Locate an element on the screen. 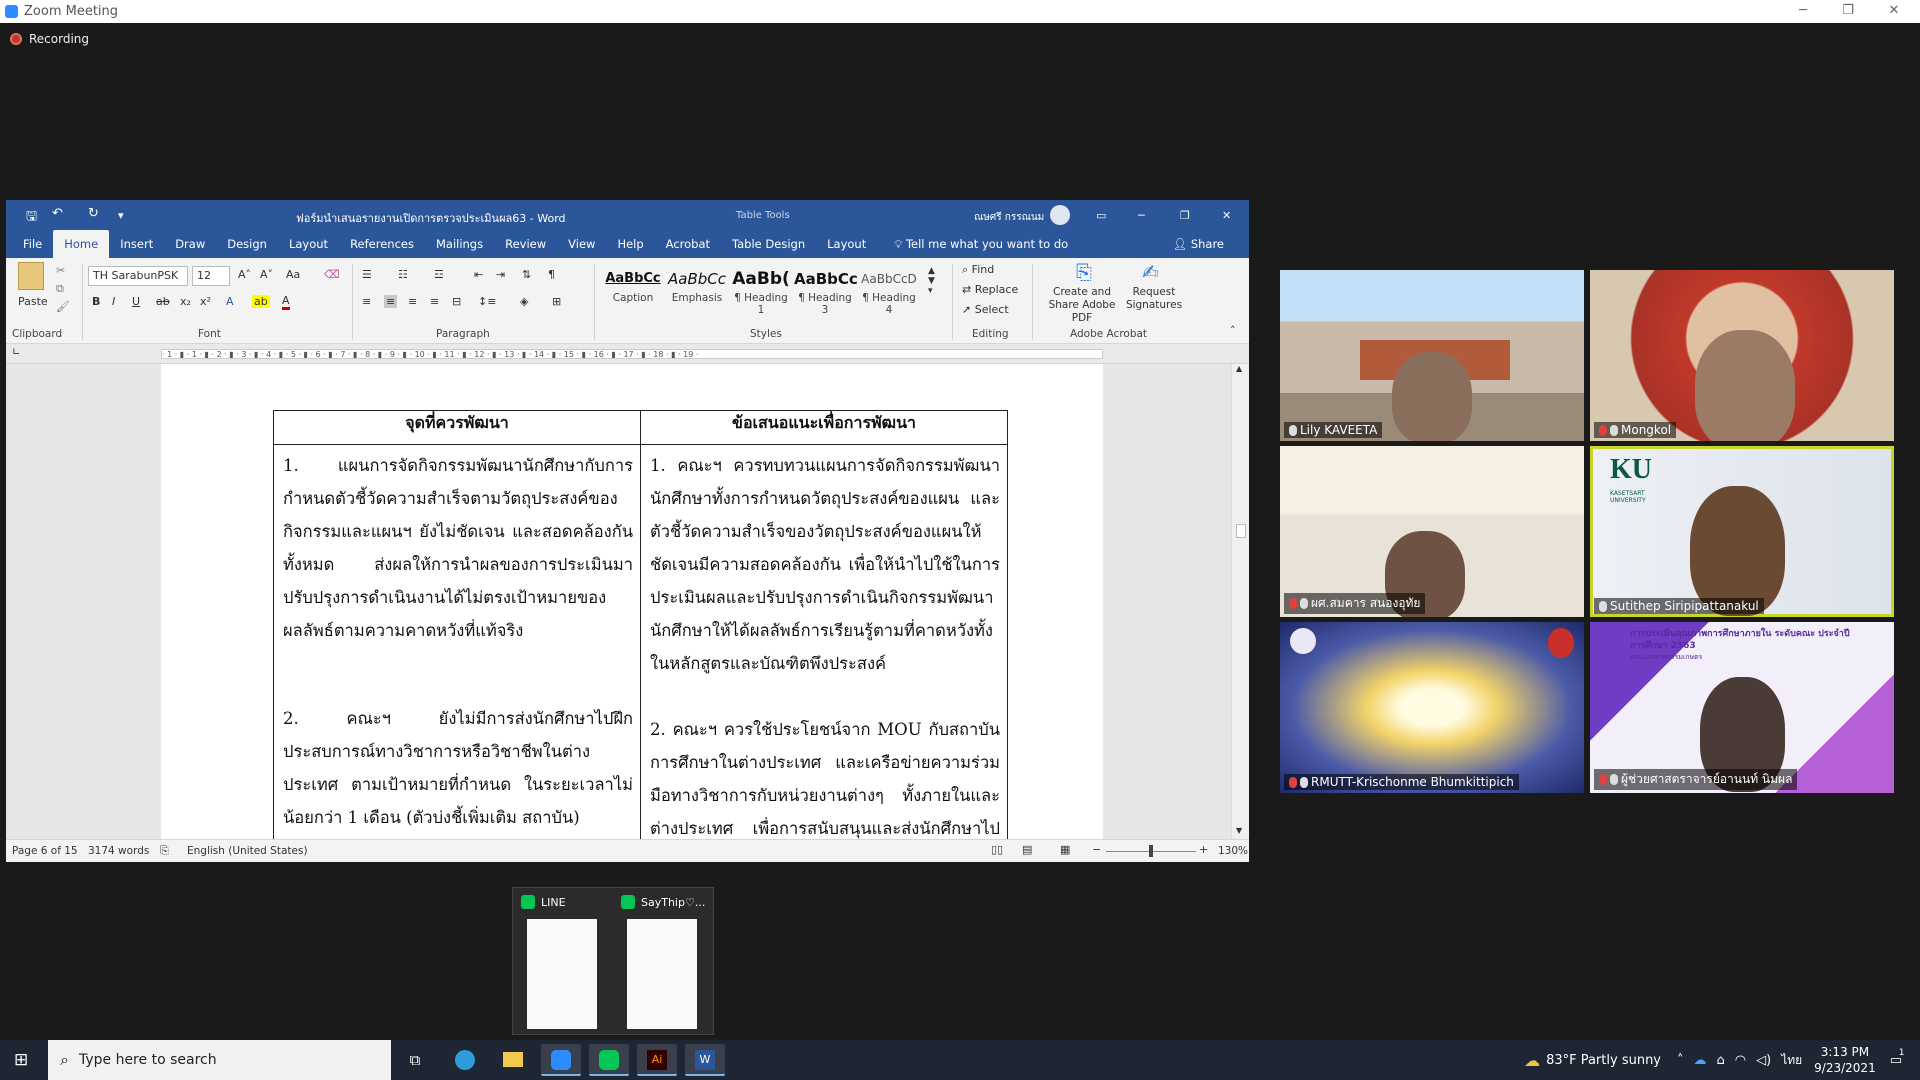  paste-icon is located at coordinates (31, 276).